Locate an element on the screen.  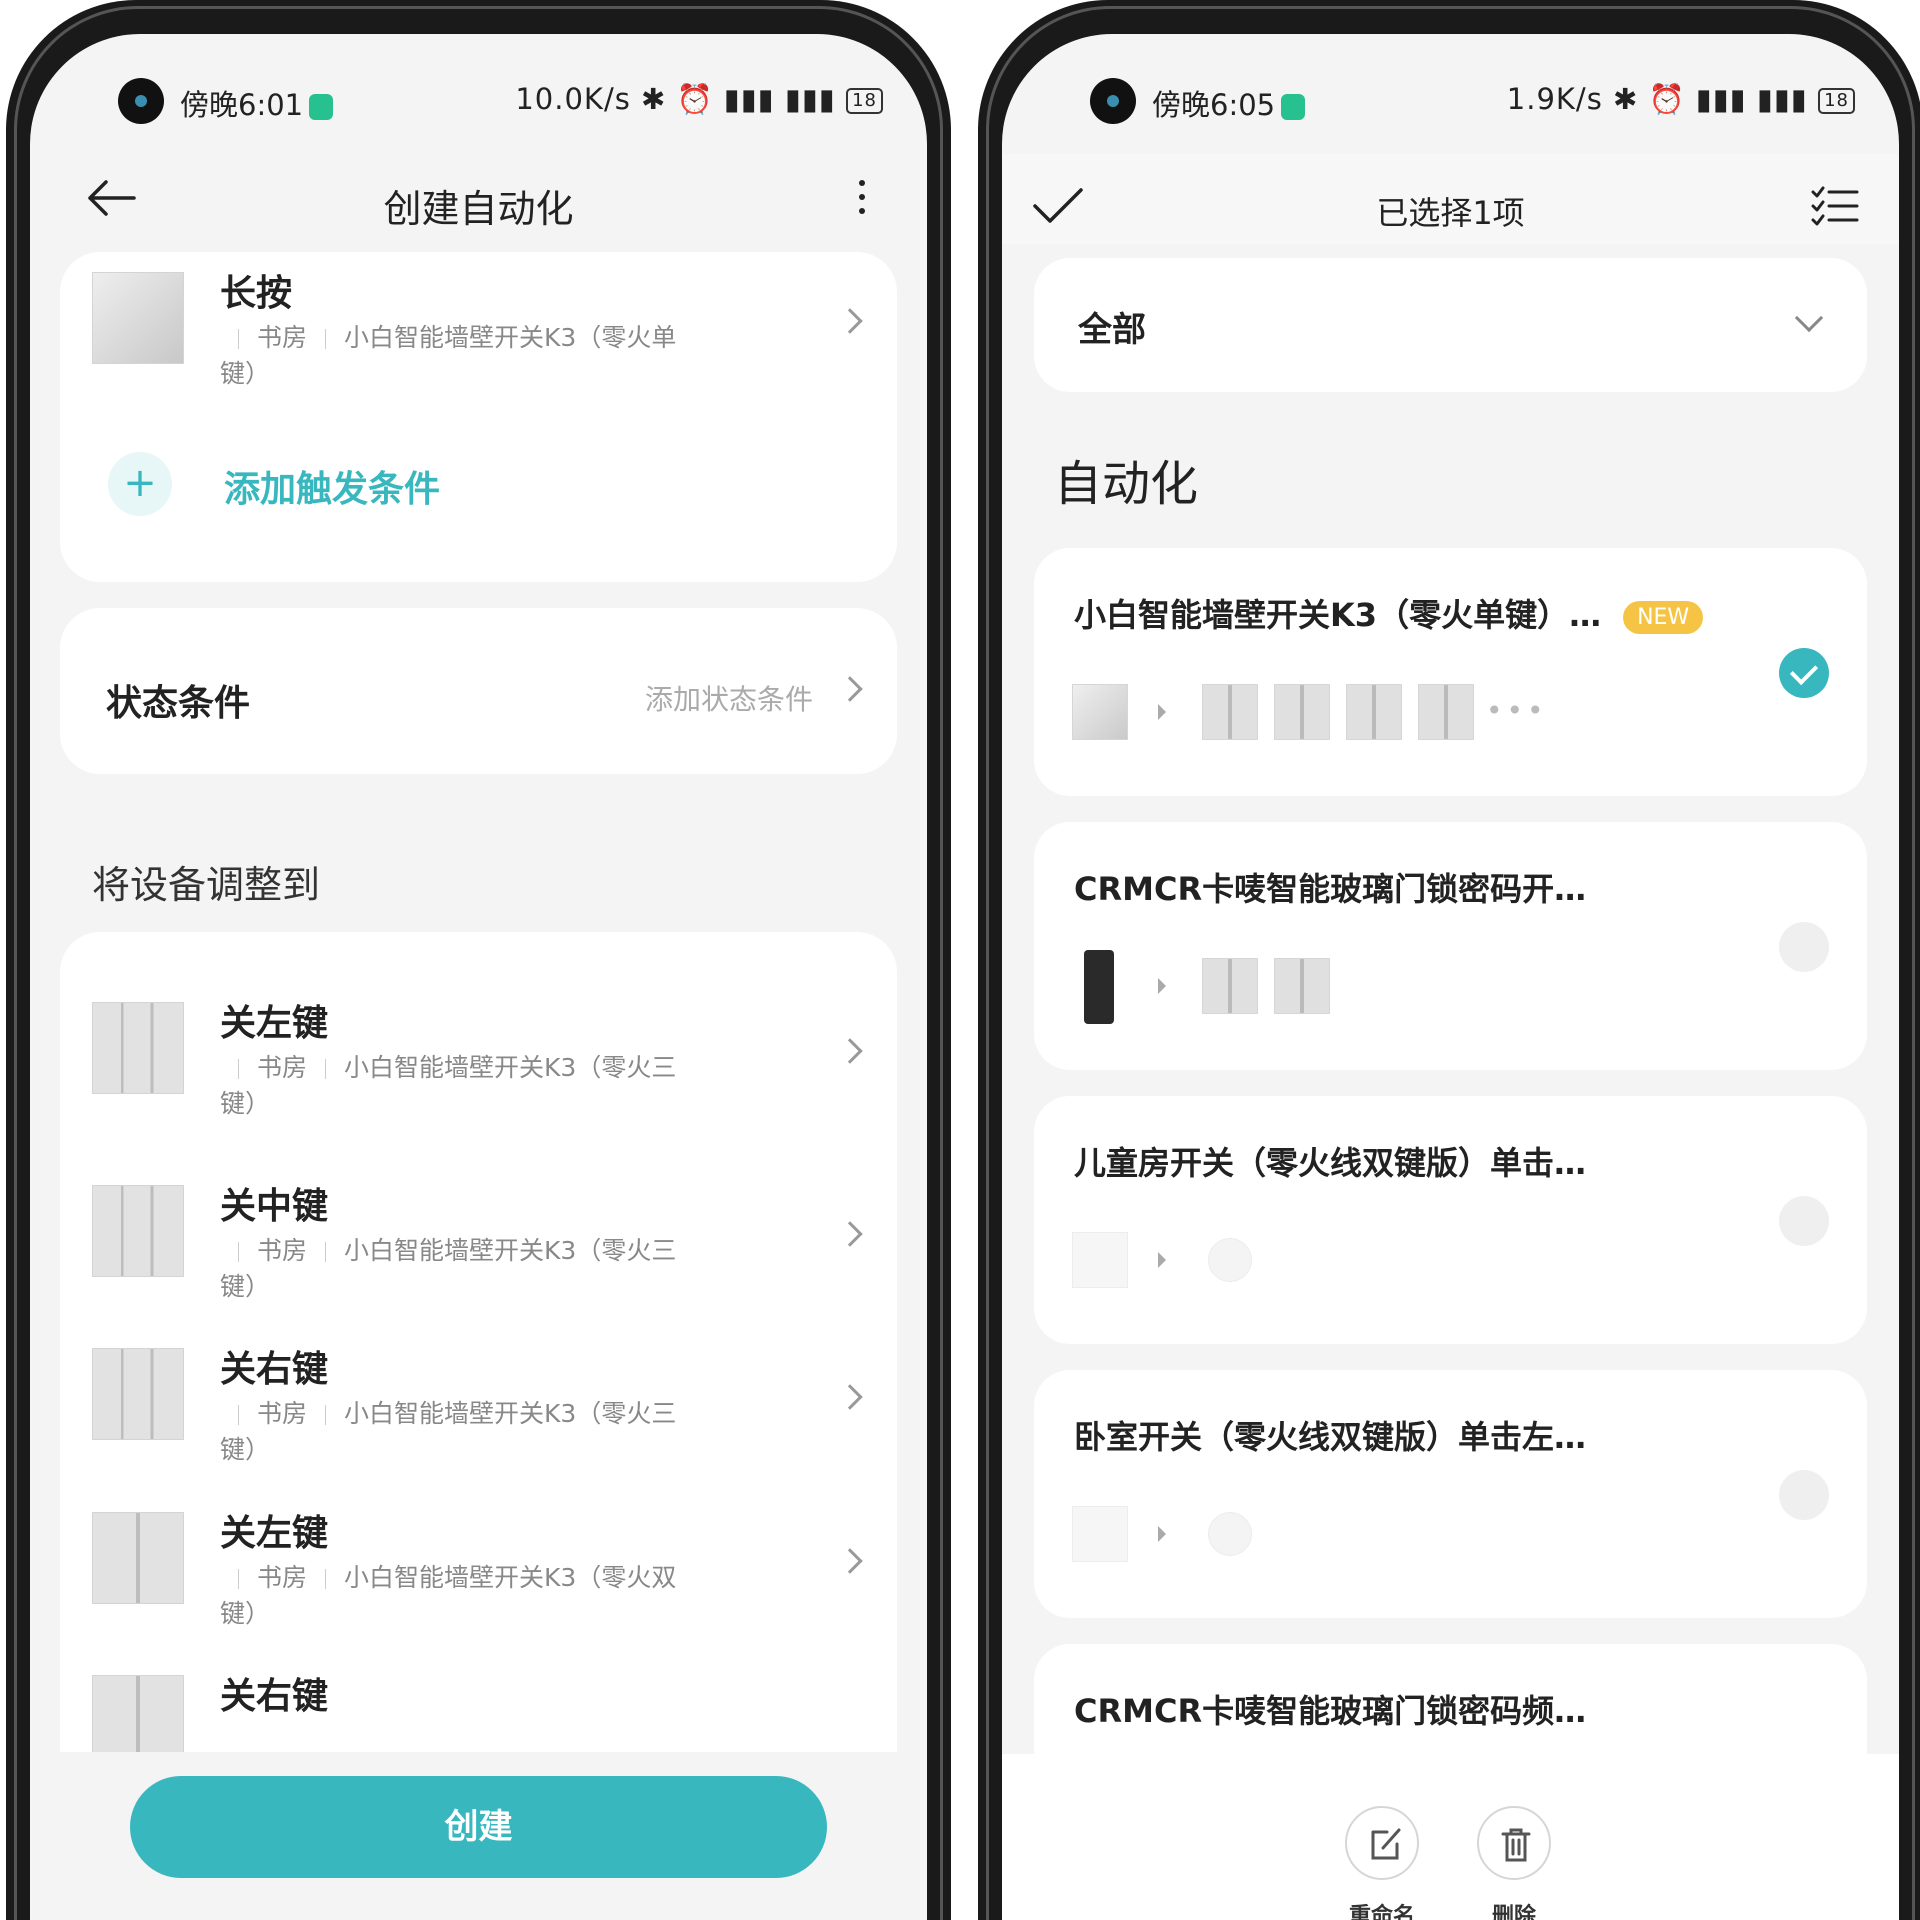
action-item: 关右键 书房 小白智能墙壁开关K3（零火三 键） is located at coordinates (478, 1410).